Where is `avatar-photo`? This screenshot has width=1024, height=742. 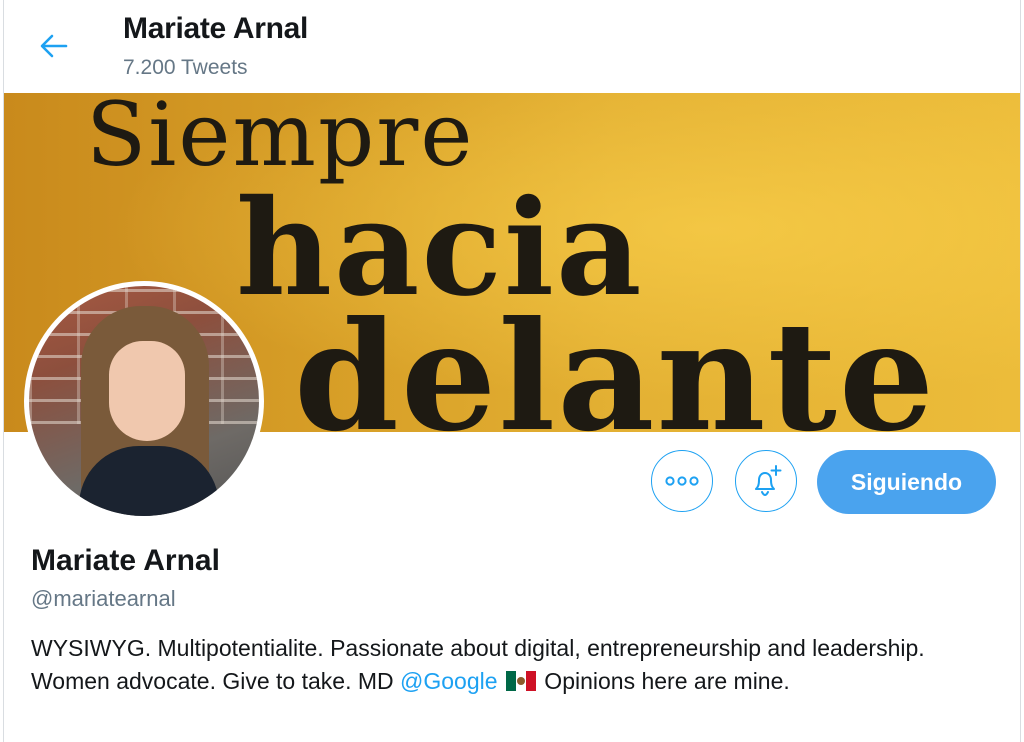
avatar-photo is located at coordinates (144, 401).